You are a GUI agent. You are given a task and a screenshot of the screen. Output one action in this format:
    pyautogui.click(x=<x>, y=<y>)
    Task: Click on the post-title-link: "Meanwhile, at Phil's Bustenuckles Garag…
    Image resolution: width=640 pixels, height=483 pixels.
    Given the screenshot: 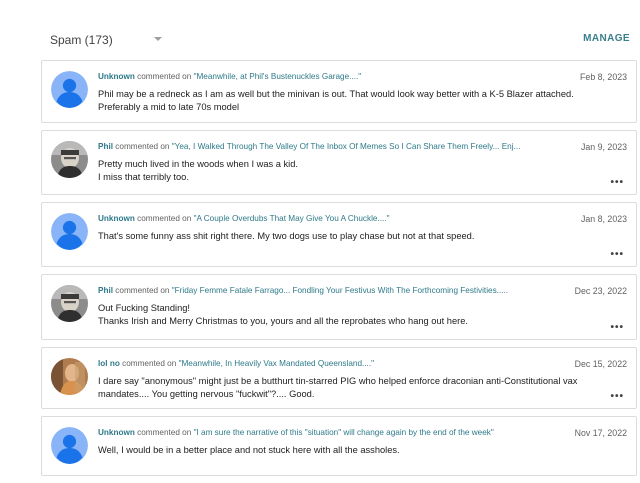 What is the action you would take?
    pyautogui.click(x=278, y=76)
    